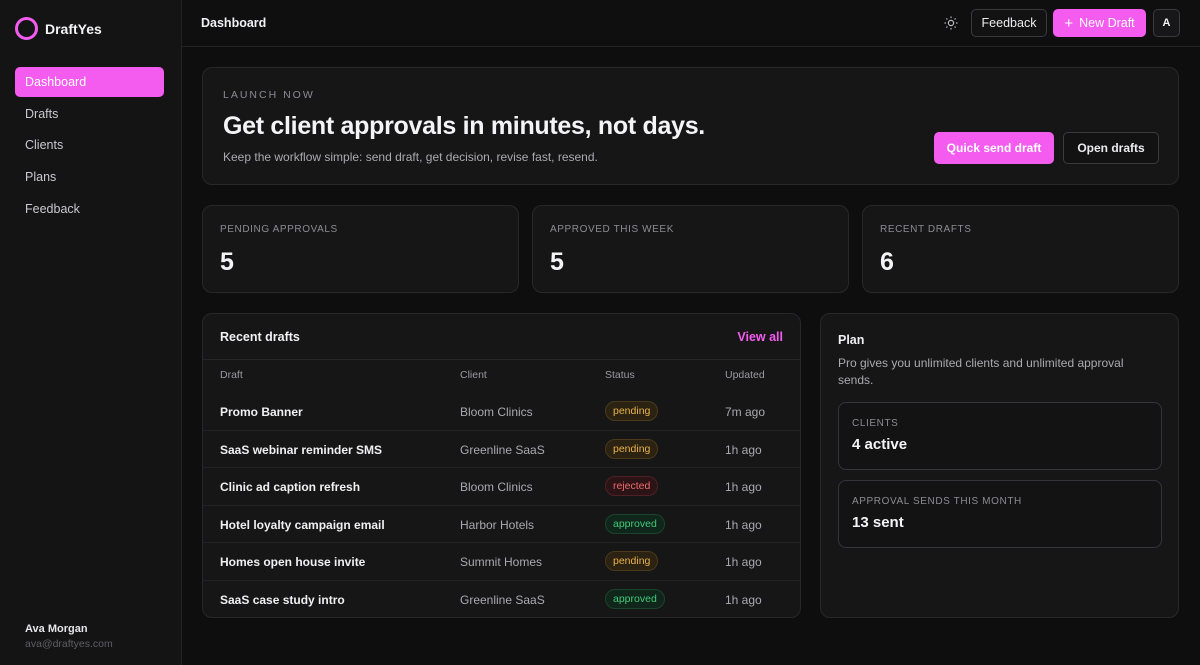  What do you see at coordinates (269, 95) in the screenshot?
I see `launch-eyebrow: LAUNCH NOW` at bounding box center [269, 95].